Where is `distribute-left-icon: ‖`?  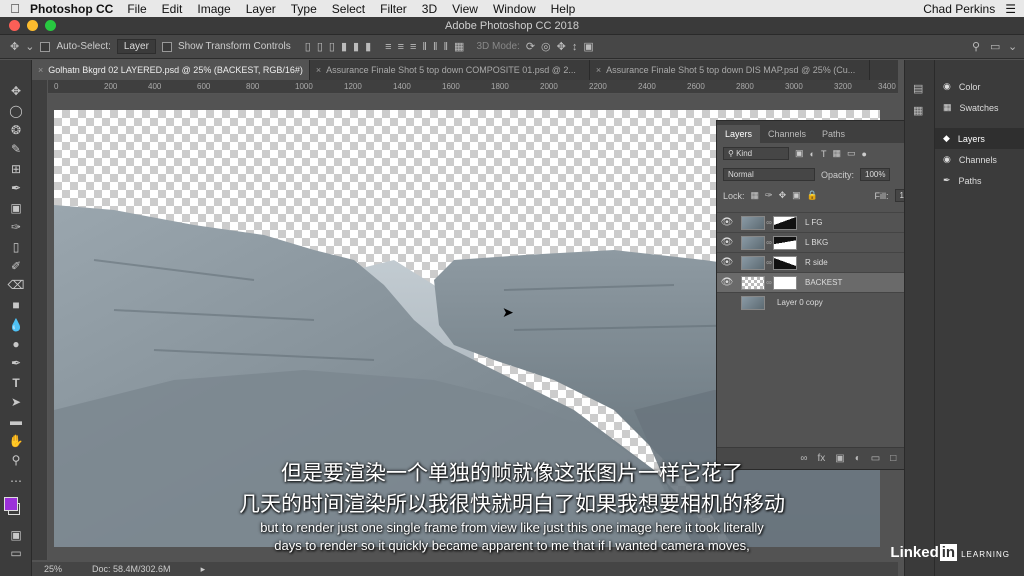 distribute-left-icon: ‖ is located at coordinates (424, 47).